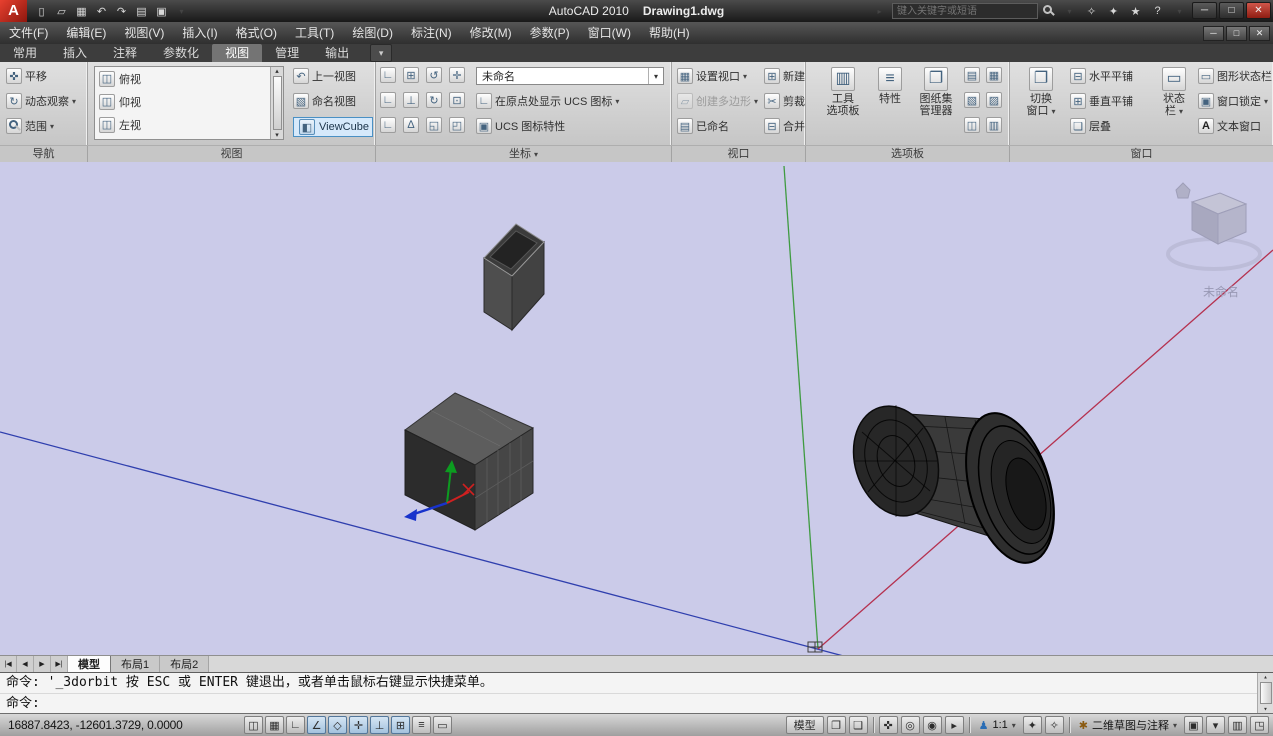 This screenshot has width=1273, height=736. What do you see at coordinates (316, 725) in the screenshot?
I see `polar-toggle: ∠` at bounding box center [316, 725].